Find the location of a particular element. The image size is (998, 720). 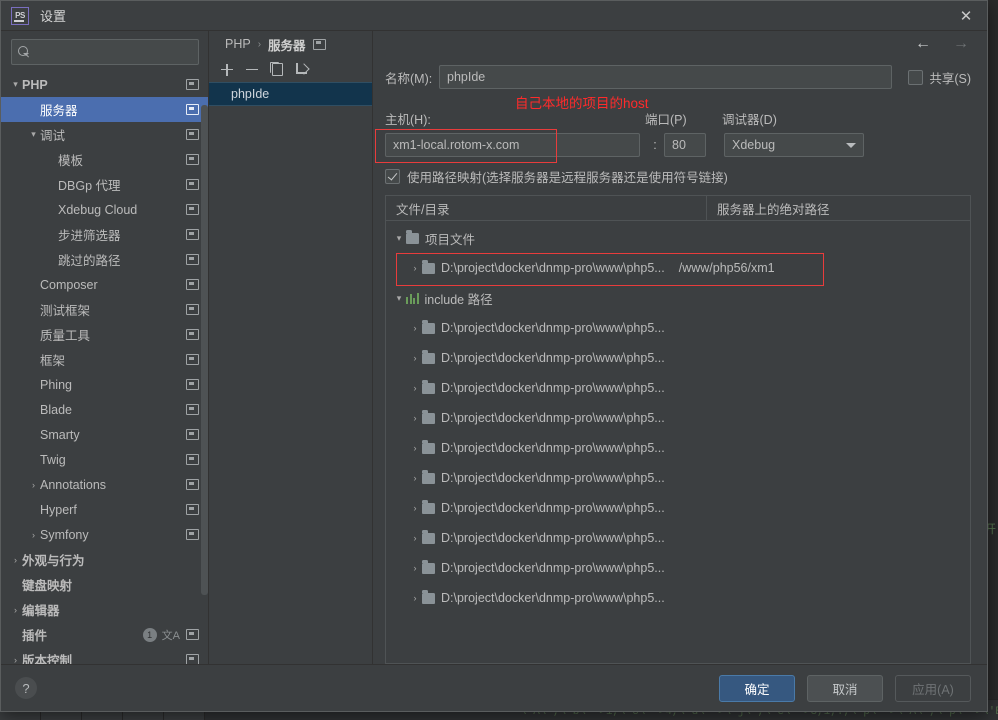

use-path-mapping-checkbox is located at coordinates (392, 176).